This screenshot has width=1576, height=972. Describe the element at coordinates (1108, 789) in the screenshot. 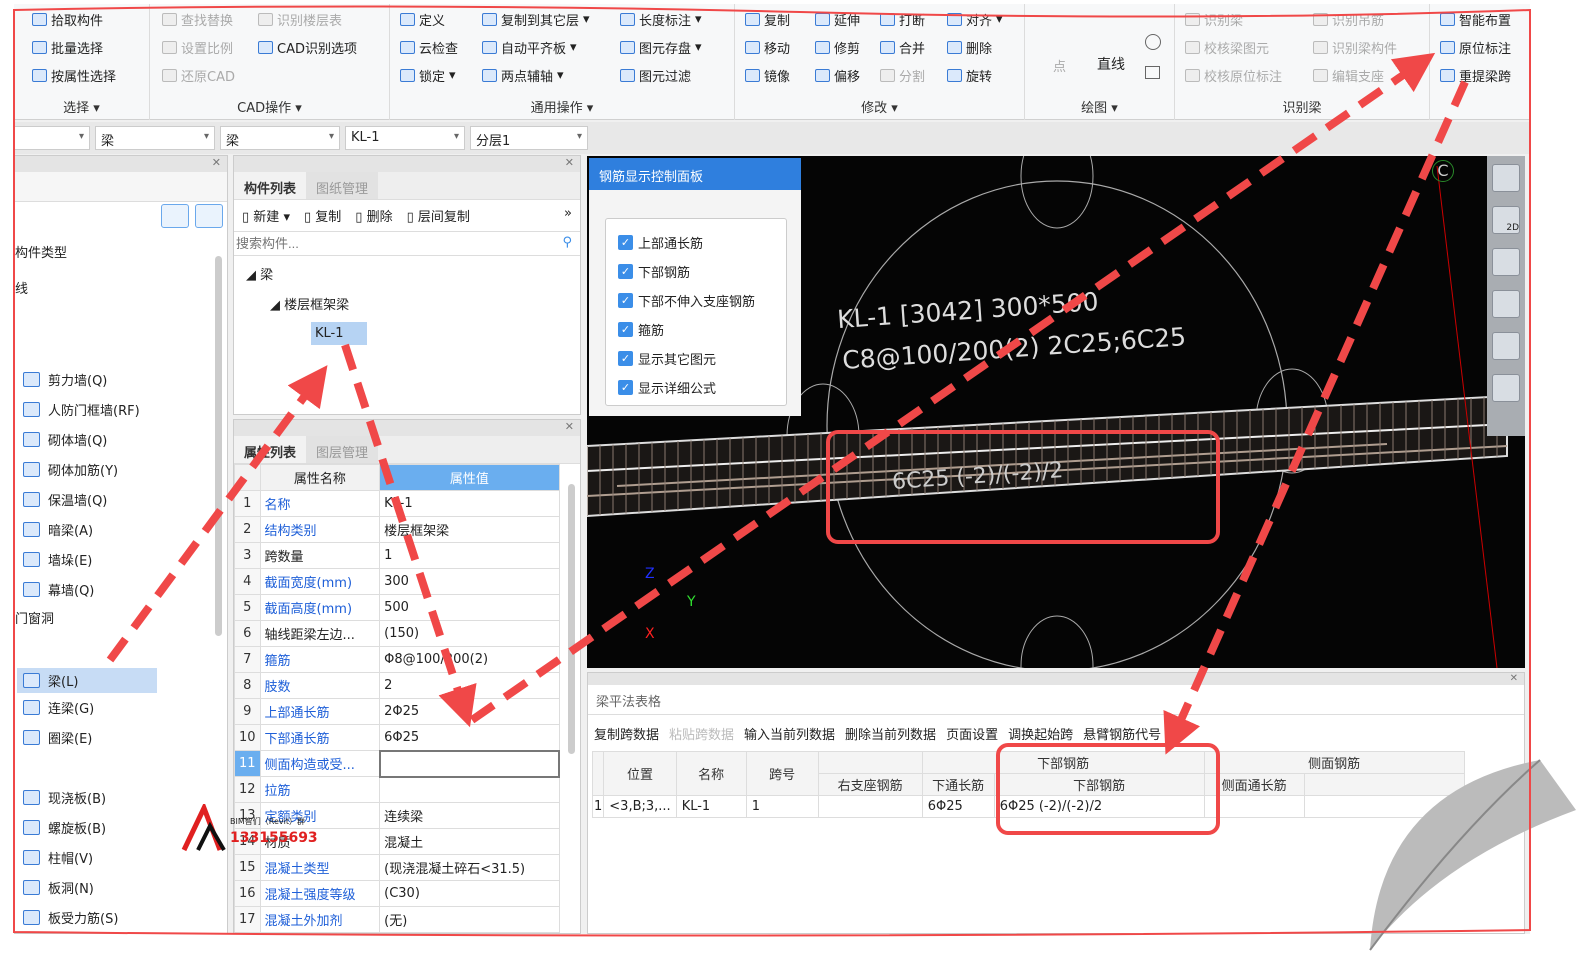

I see `highlight-box-table` at that location.